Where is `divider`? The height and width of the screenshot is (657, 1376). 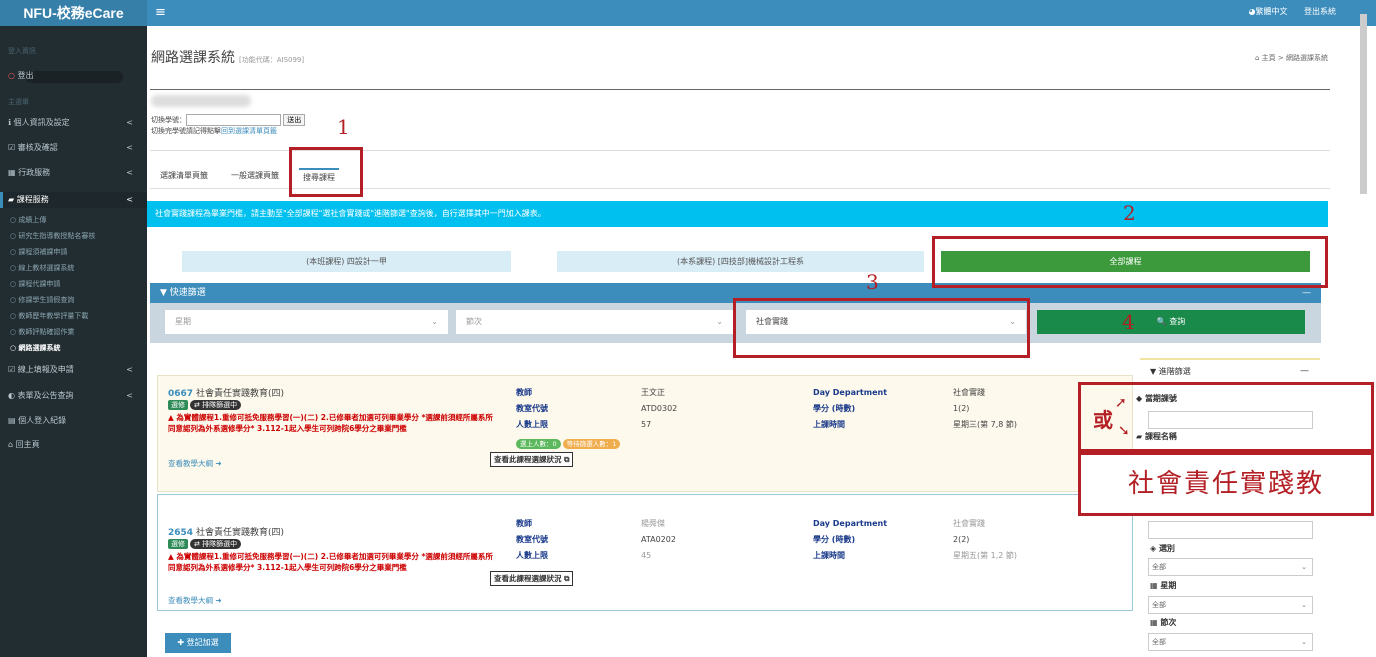 divider is located at coordinates (740, 89).